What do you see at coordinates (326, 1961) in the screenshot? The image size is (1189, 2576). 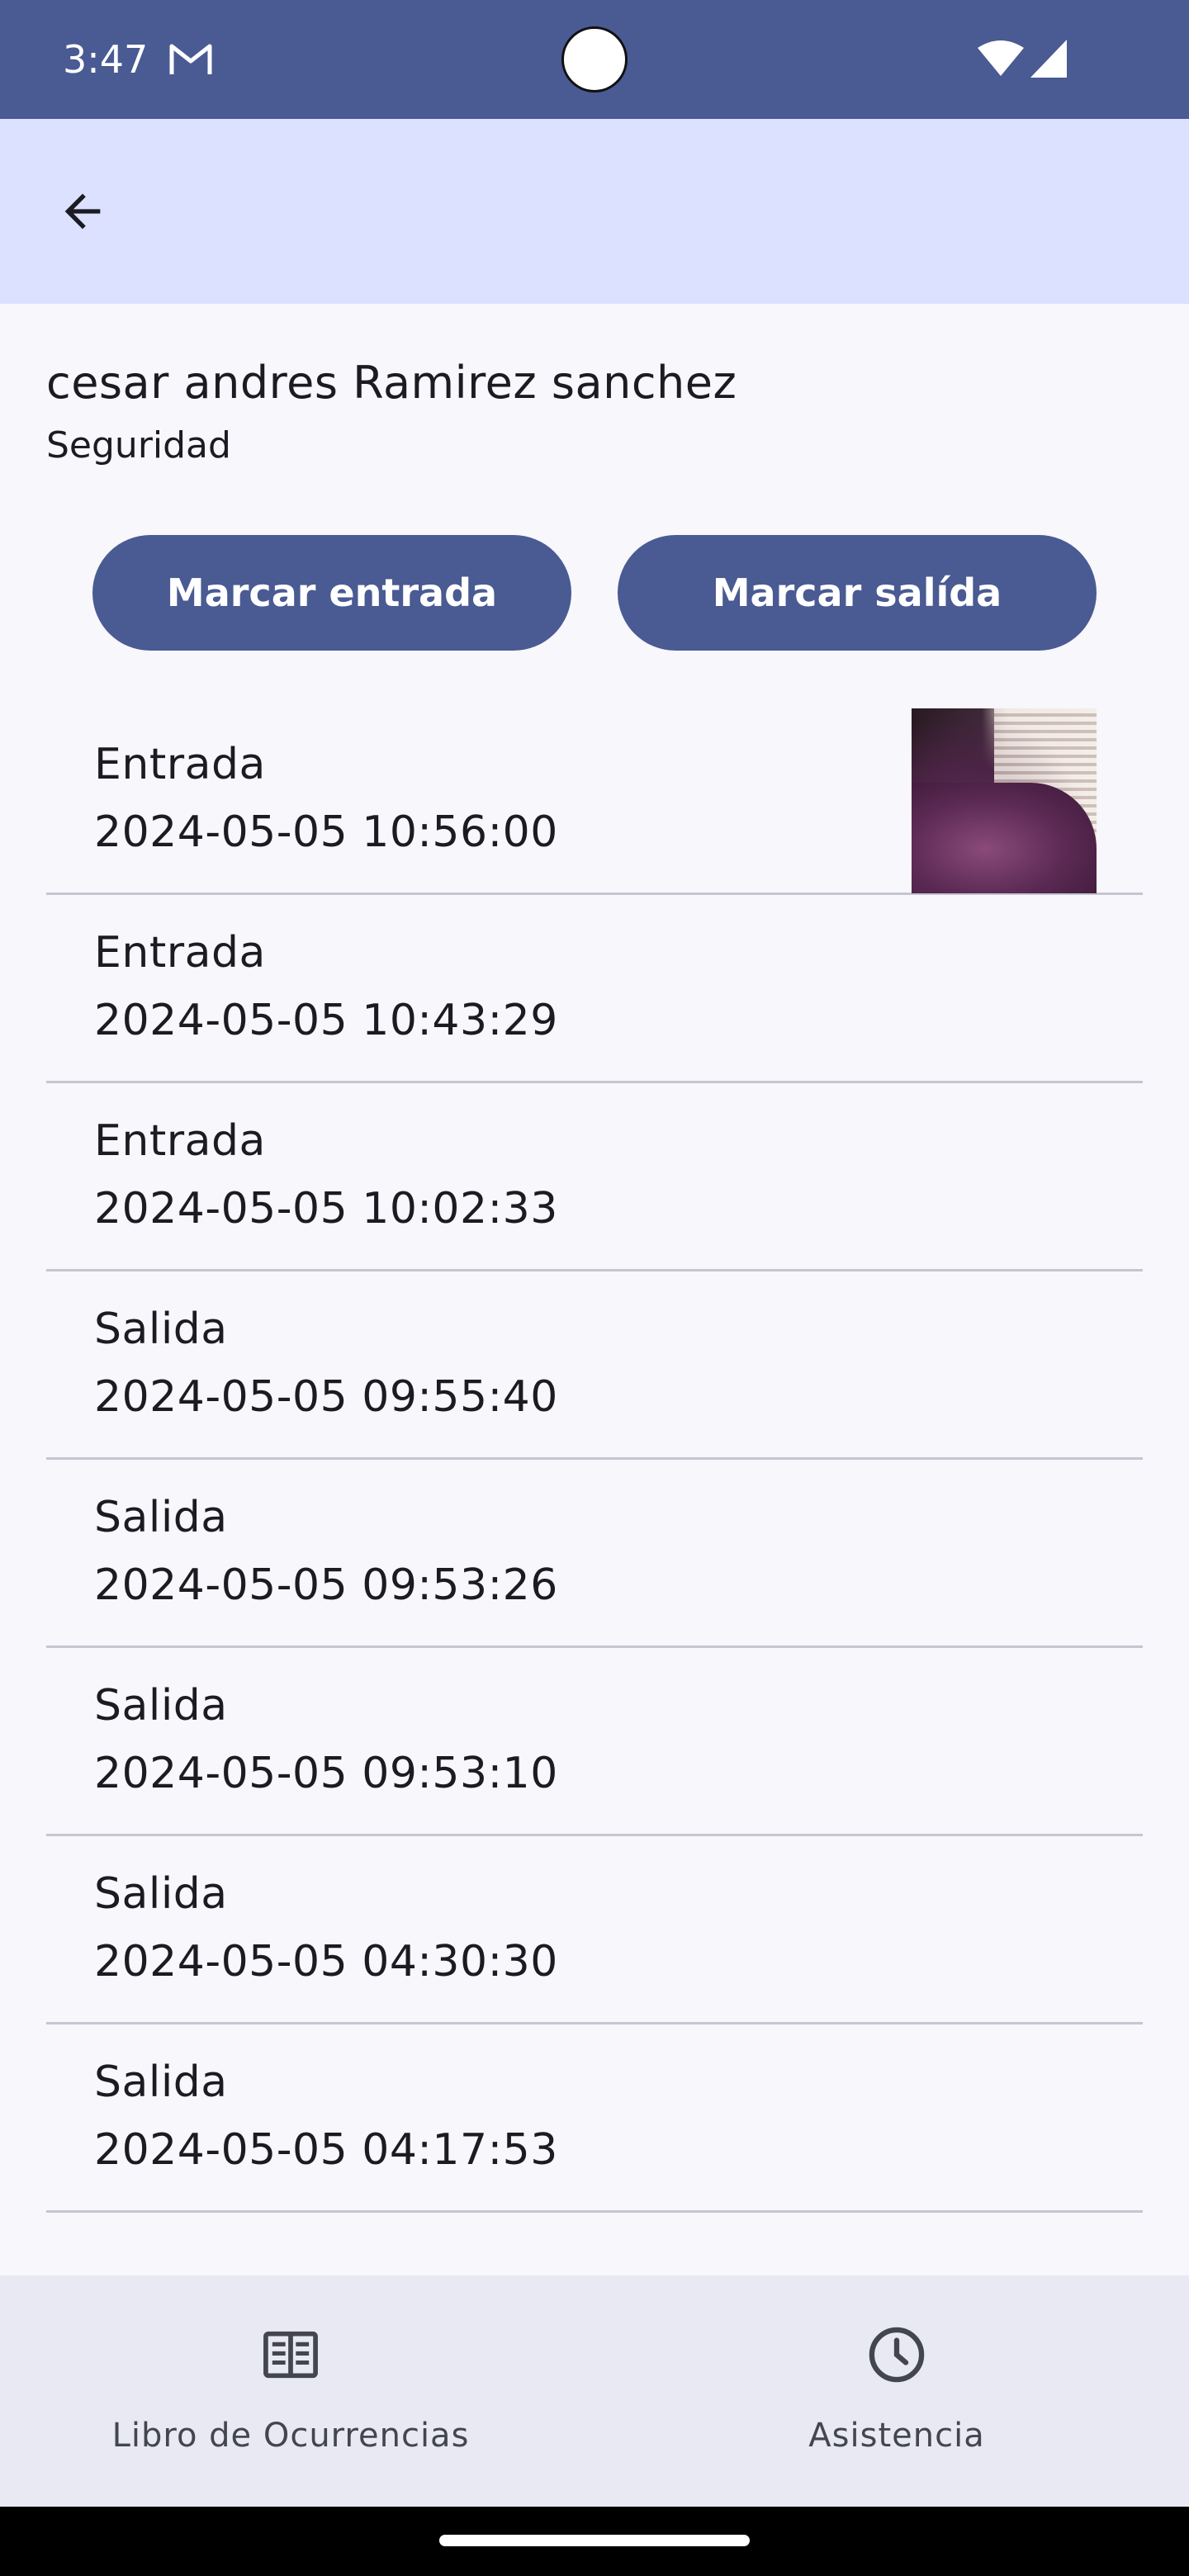 I see `record-datetime: 2024-05-05 04:30:30` at bounding box center [326, 1961].